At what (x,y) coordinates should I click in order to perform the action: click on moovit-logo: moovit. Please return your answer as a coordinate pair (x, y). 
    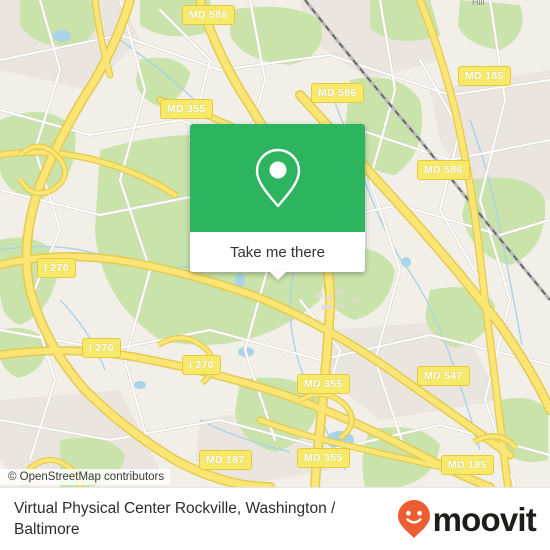
    Looking at the image, I should click on (467, 519).